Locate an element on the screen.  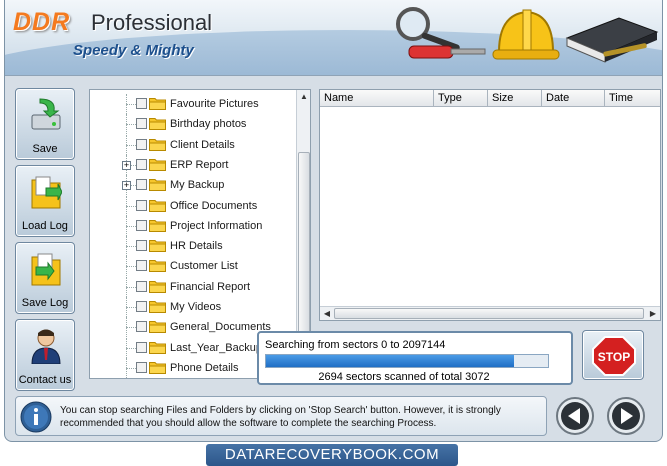
tree-item: Client Details is located at coordinates (192, 144).